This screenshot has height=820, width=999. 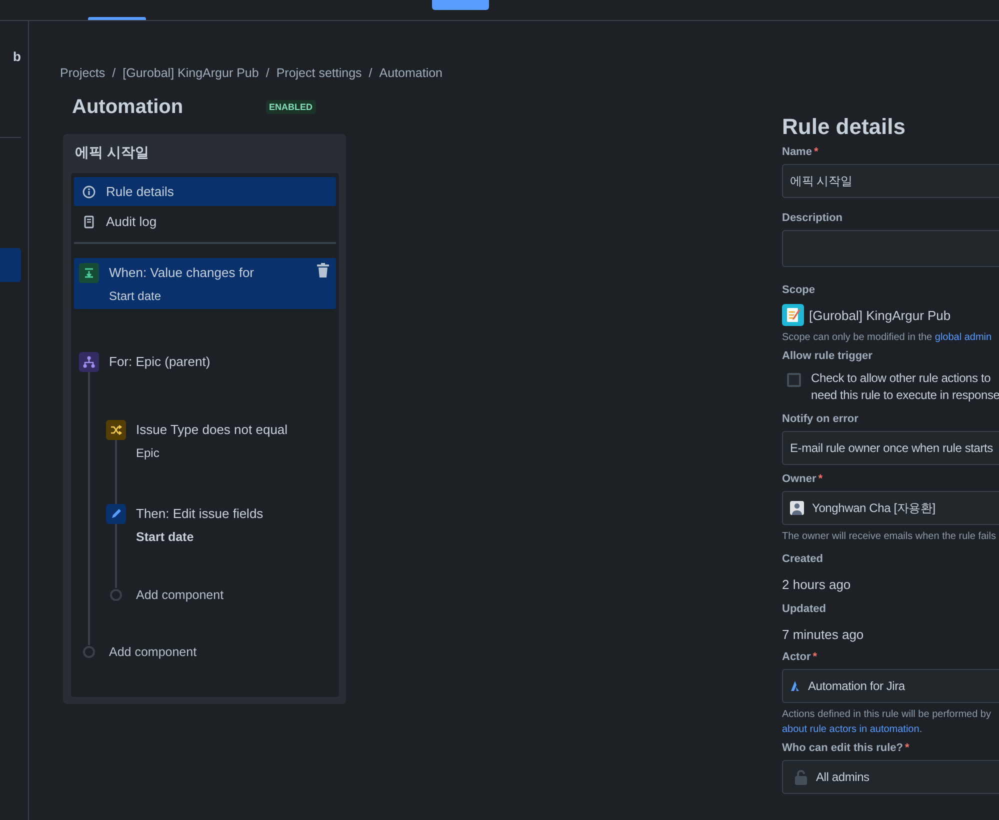 I want to click on help-text: Scope can only be modified in the global admin, so click(x=887, y=338).